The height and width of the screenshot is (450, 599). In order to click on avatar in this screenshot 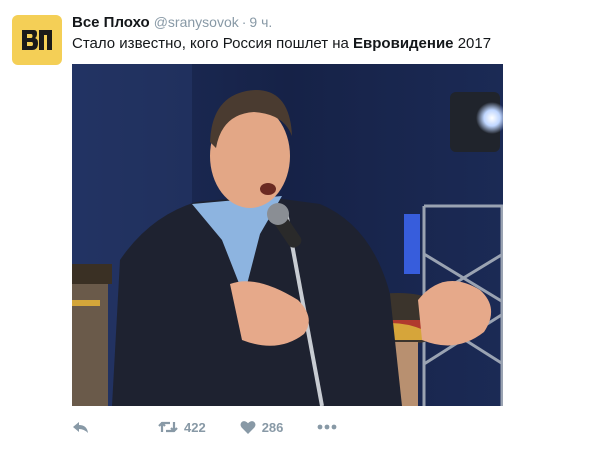, I will do `click(37, 40)`.